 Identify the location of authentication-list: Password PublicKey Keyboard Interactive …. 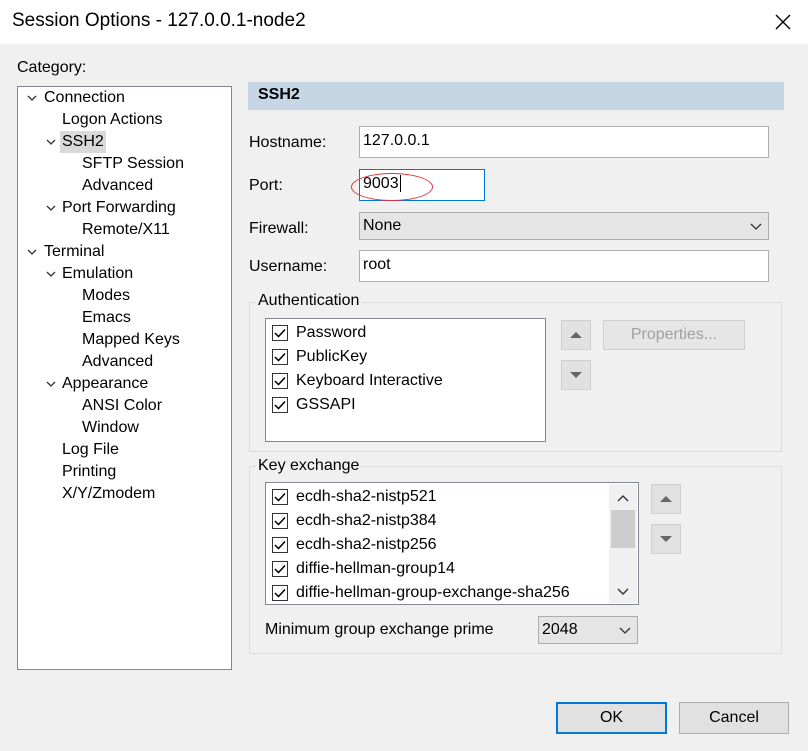
(405, 380).